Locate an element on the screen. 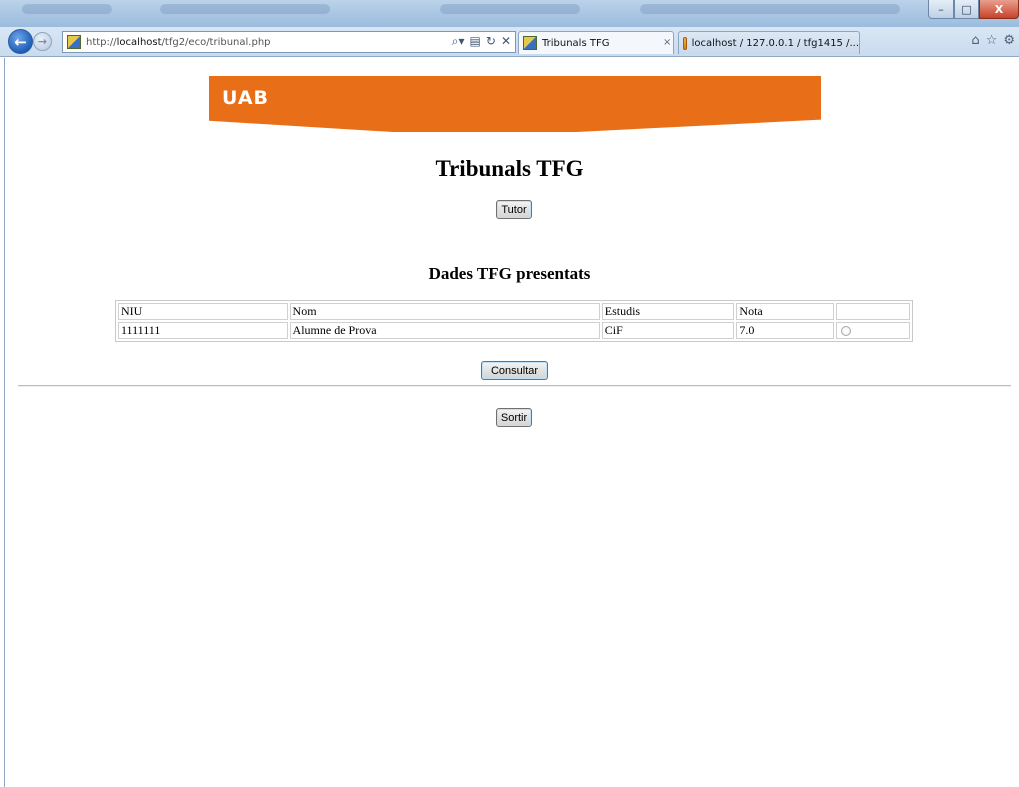 This screenshot has height=787, width=1019. address-url: http://localhost/tfg2/eco/tribunal.php is located at coordinates (178, 42).